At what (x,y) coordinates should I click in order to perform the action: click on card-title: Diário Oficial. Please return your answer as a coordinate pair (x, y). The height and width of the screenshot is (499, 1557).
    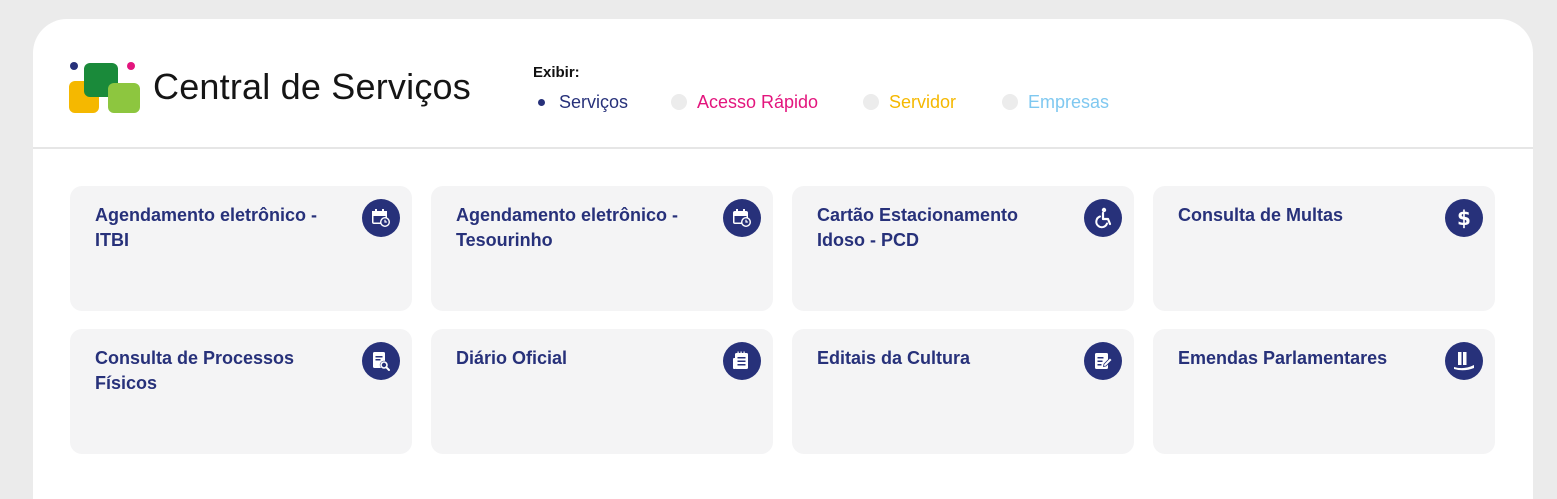
    Looking at the image, I should click on (512, 358).